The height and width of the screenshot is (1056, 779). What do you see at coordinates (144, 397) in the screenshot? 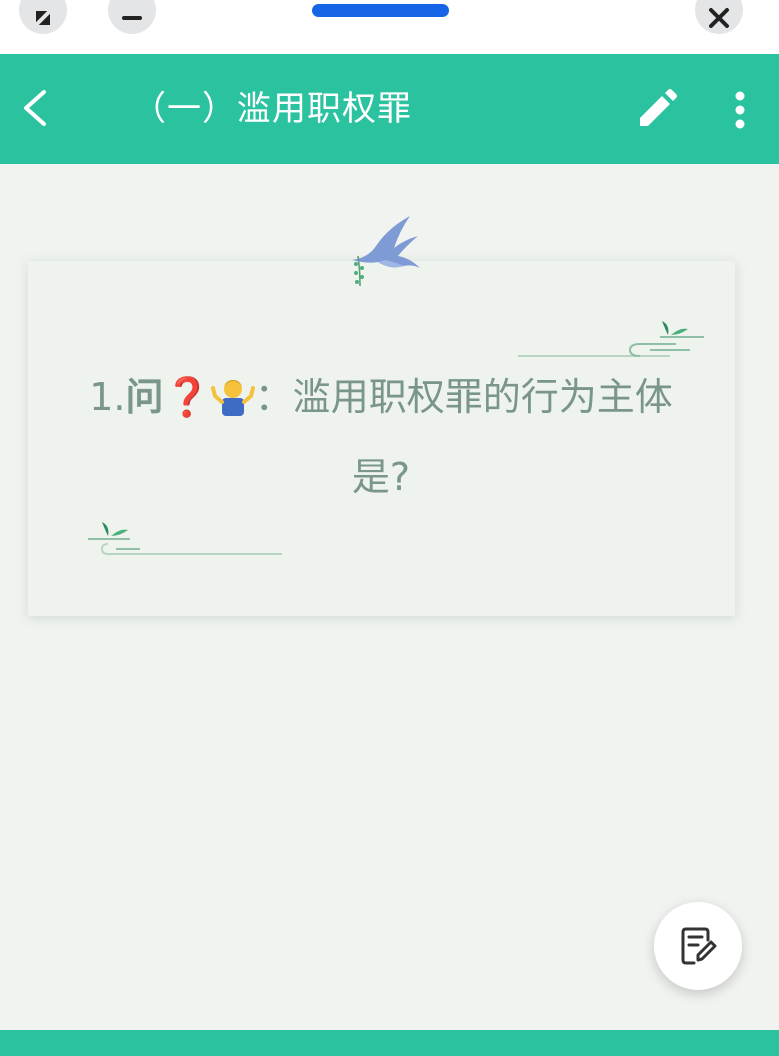
I see `question-prefix: 问` at bounding box center [144, 397].